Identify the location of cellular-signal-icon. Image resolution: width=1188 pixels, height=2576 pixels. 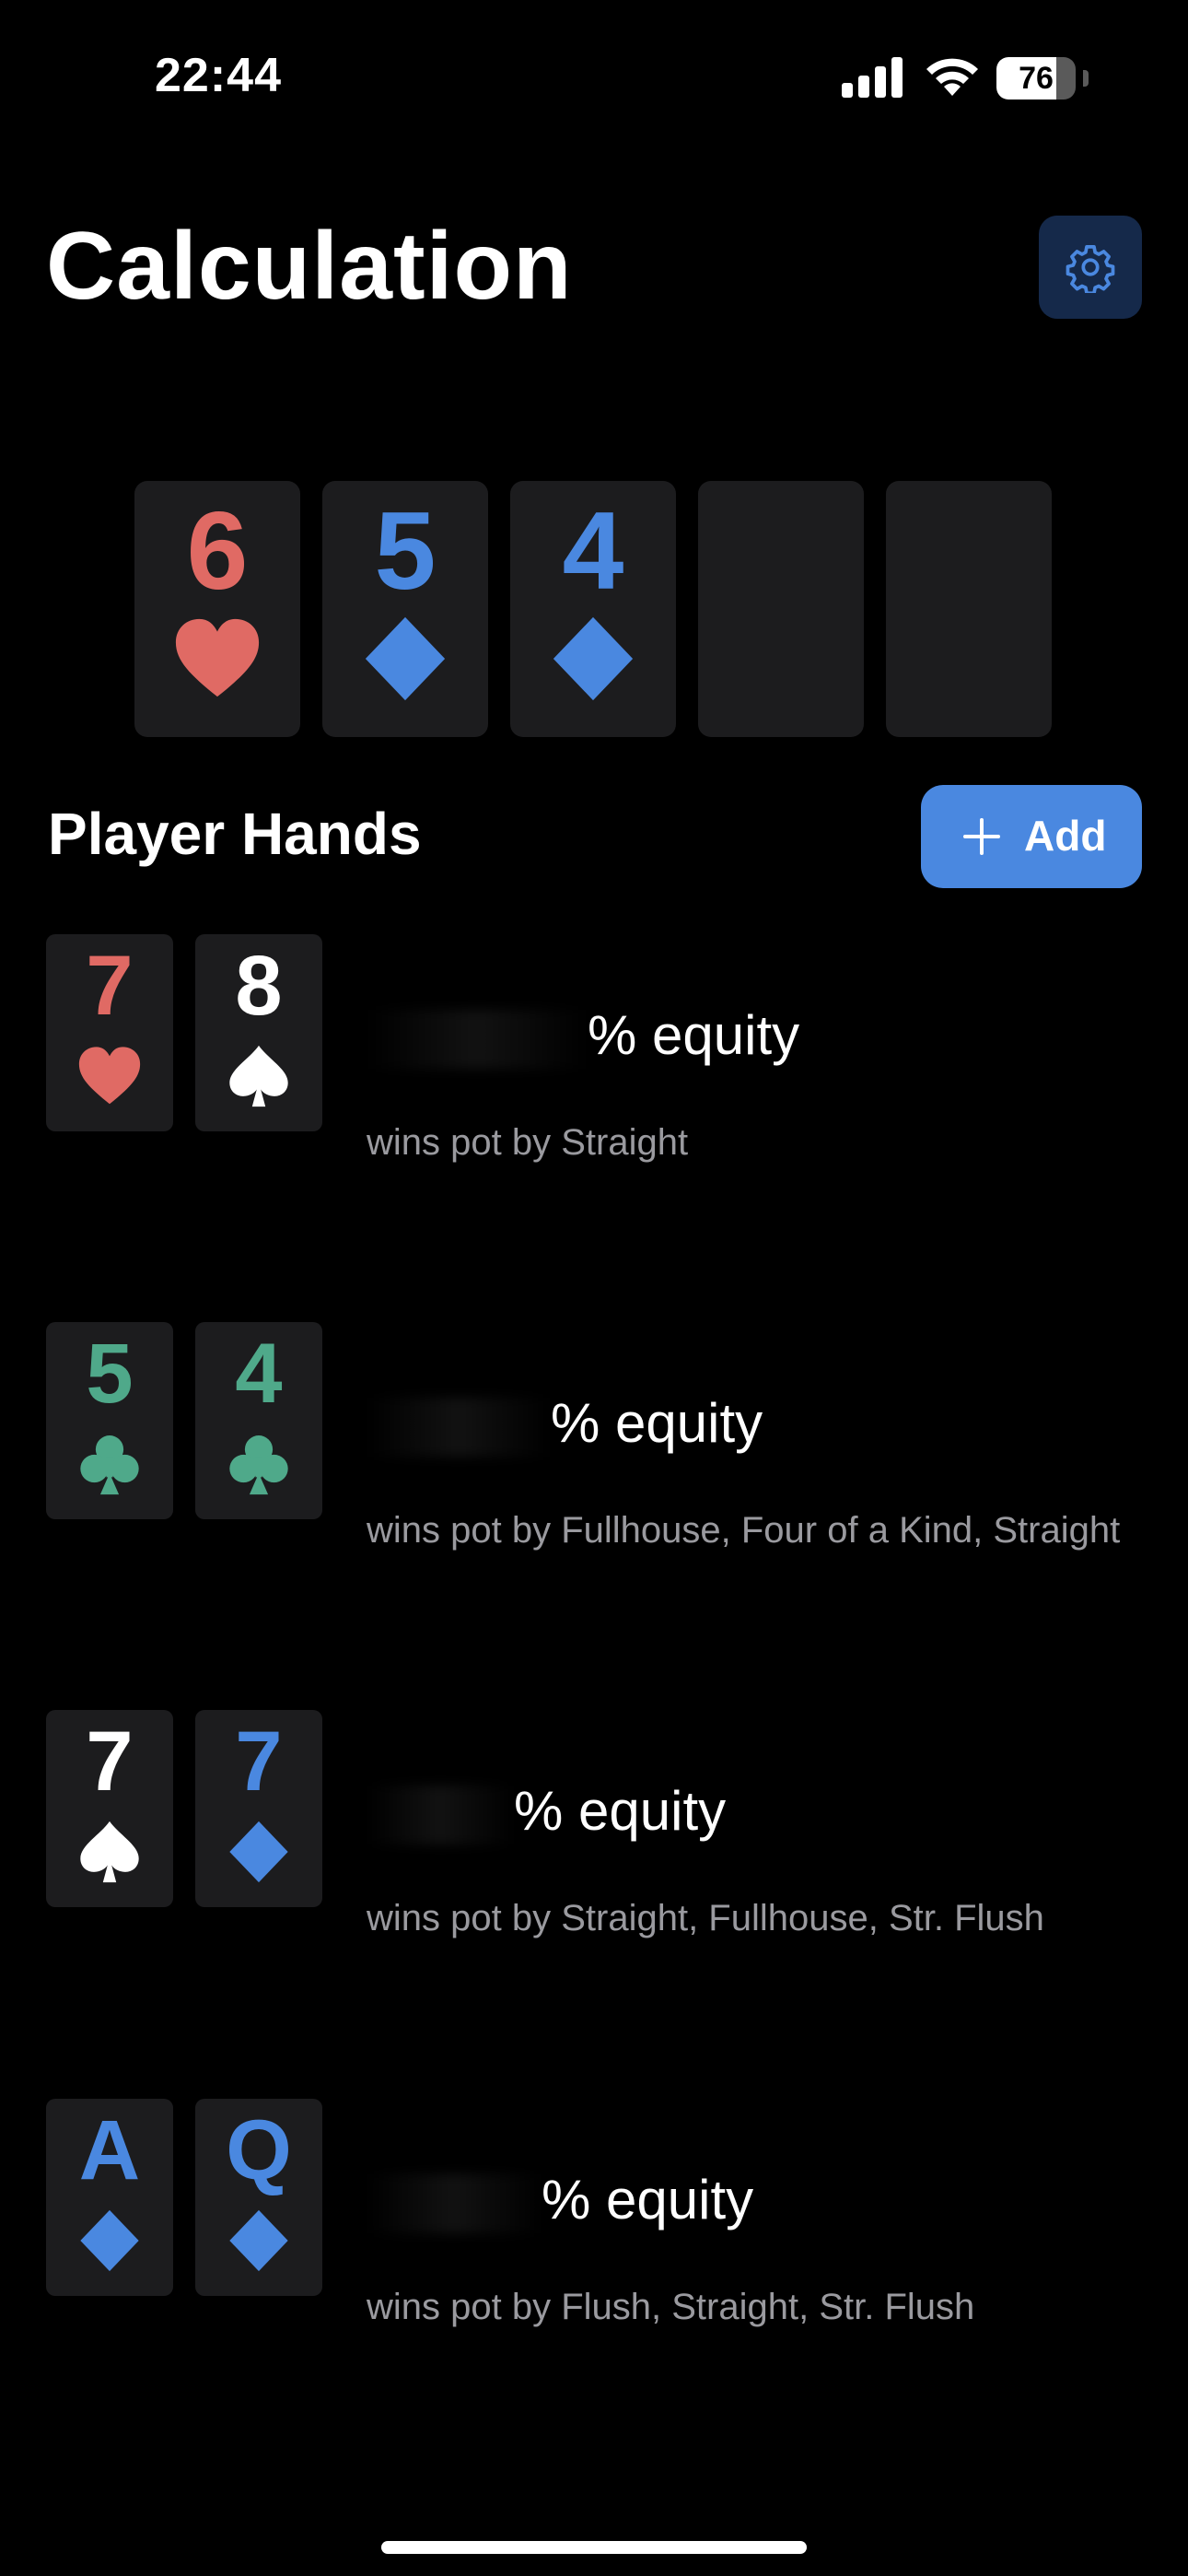
(872, 77).